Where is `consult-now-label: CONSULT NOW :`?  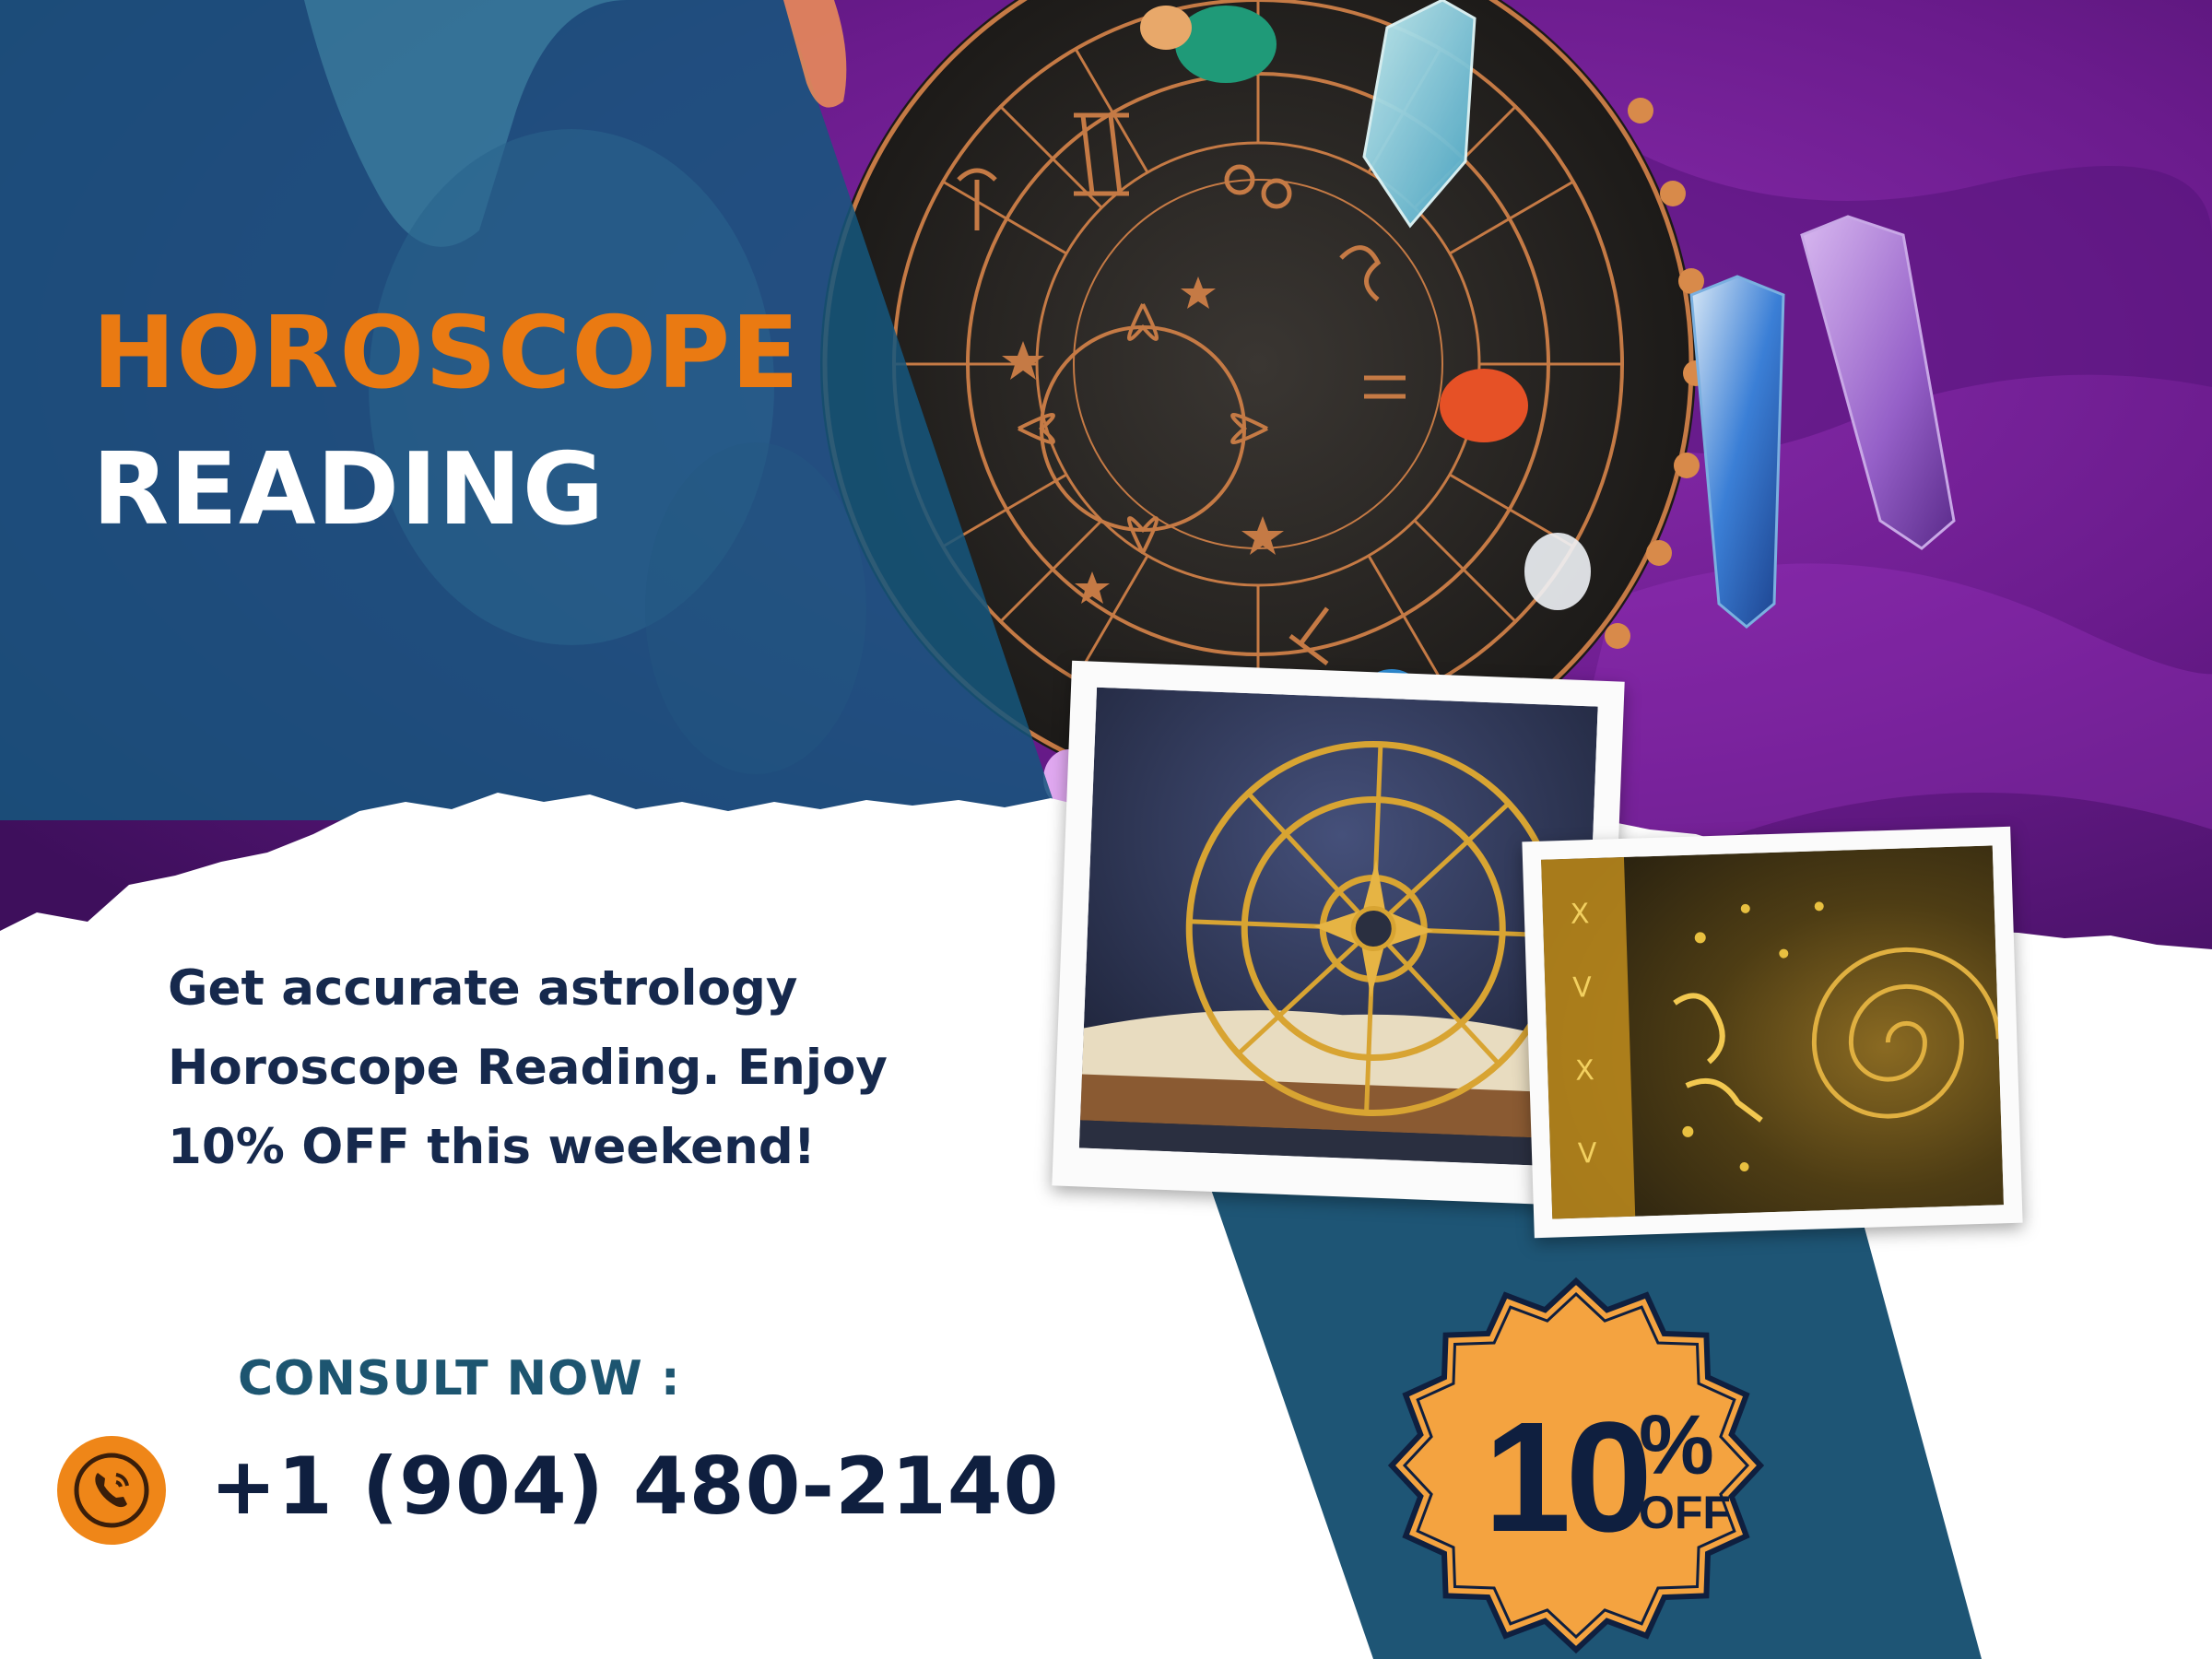
consult-now-label: CONSULT NOW : is located at coordinates (459, 1378).